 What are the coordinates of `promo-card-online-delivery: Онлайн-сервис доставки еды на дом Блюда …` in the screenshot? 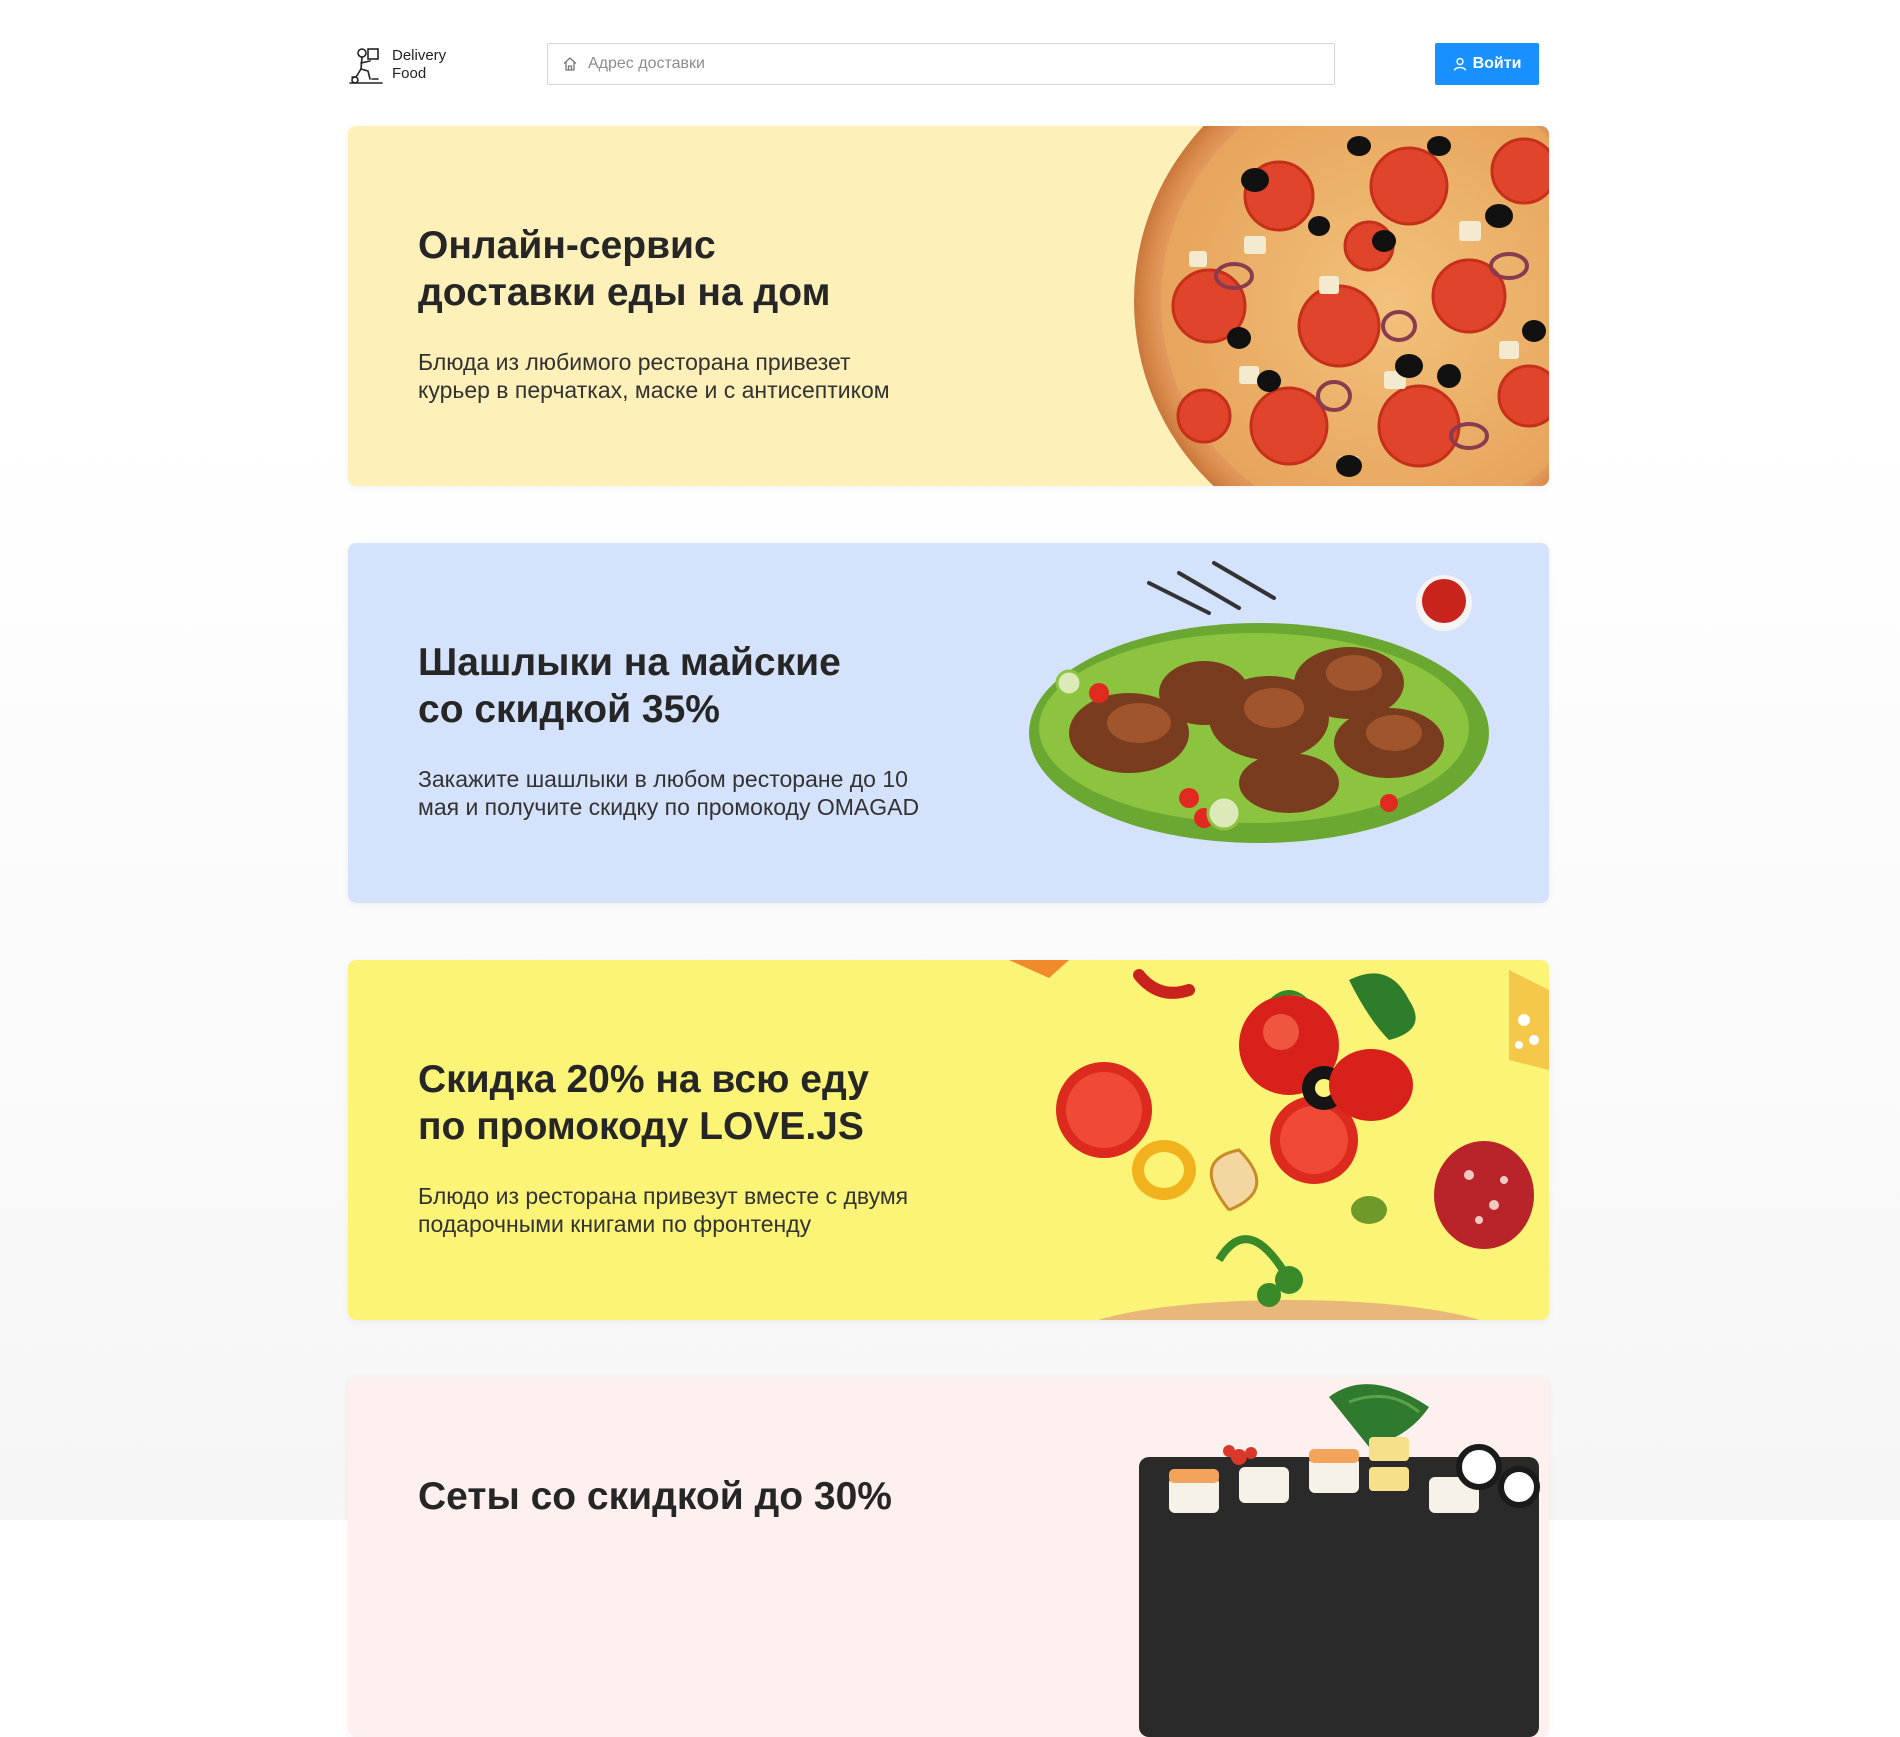 It's located at (948, 306).